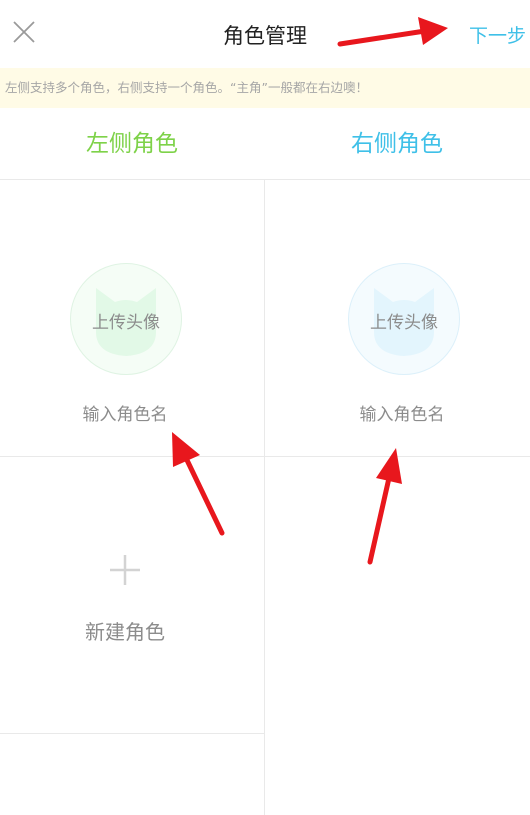 The image size is (530, 815). What do you see at coordinates (132, 733) in the screenshot?
I see `grid-left-bottom-divider` at bounding box center [132, 733].